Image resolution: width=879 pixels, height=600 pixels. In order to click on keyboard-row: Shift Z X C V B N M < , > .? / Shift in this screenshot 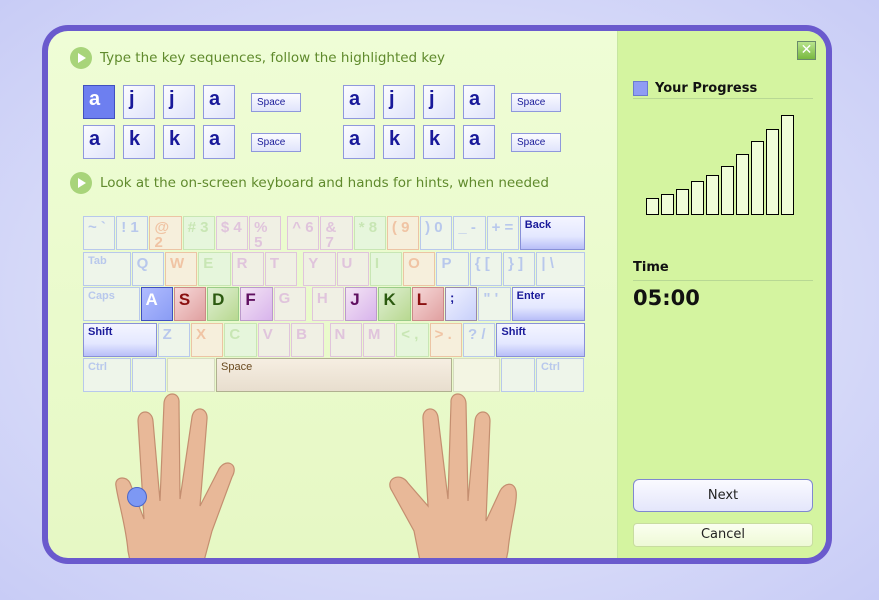, I will do `click(334, 339)`.